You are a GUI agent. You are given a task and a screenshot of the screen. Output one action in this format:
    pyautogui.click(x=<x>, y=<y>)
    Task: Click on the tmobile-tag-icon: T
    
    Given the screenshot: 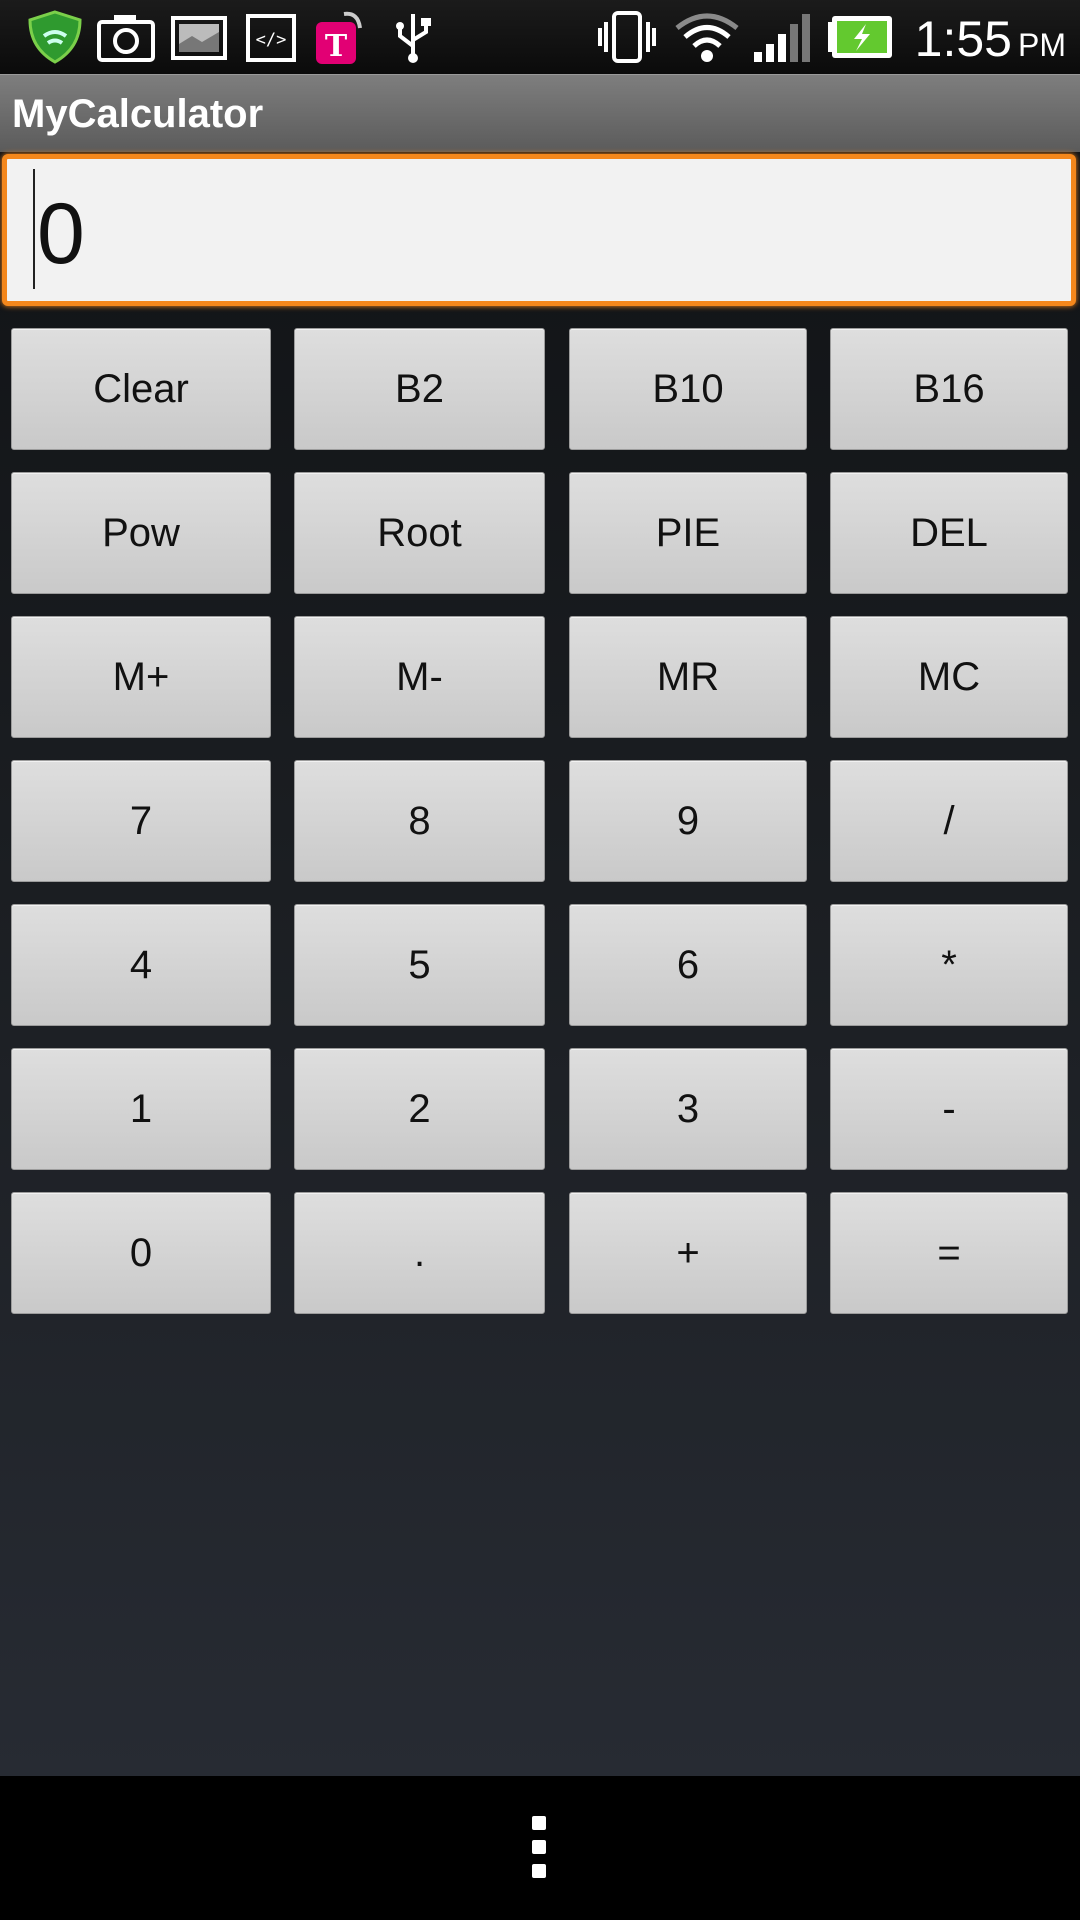 What is the action you would take?
    pyautogui.click(x=339, y=37)
    